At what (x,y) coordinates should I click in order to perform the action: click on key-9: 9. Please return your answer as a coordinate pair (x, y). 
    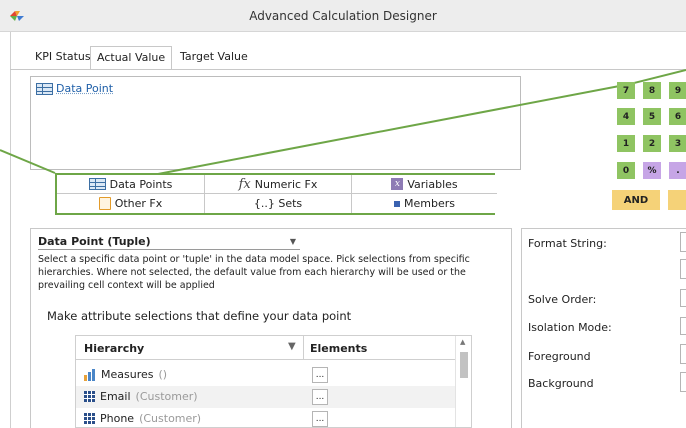
    Looking at the image, I should click on (677, 90).